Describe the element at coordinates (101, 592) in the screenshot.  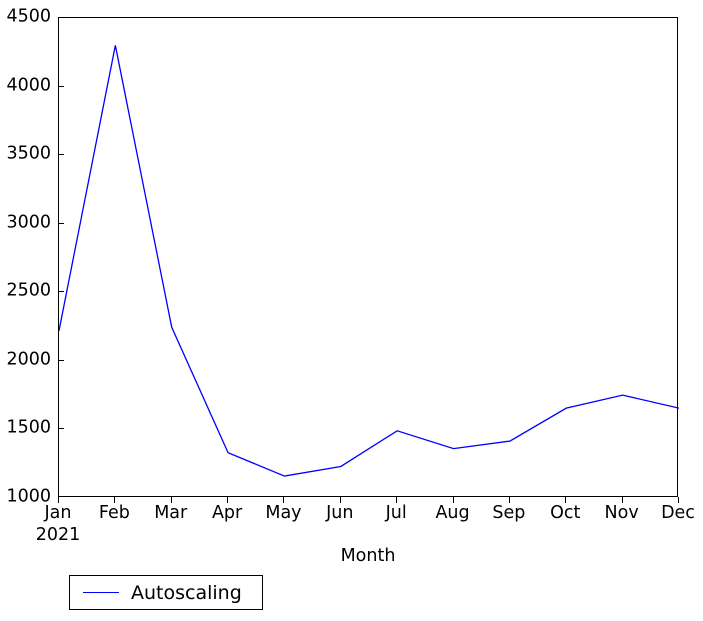
I see `legend-line-swatch-icon` at that location.